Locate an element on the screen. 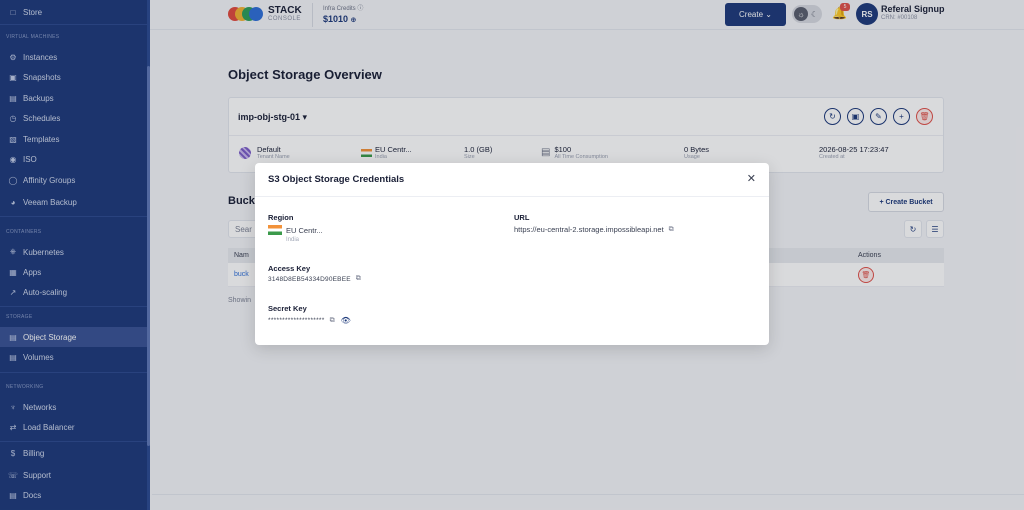 This screenshot has height=510, width=1024. access-key-value: 3148D8EB54334D90EBEE ⧉ is located at coordinates (314, 279).